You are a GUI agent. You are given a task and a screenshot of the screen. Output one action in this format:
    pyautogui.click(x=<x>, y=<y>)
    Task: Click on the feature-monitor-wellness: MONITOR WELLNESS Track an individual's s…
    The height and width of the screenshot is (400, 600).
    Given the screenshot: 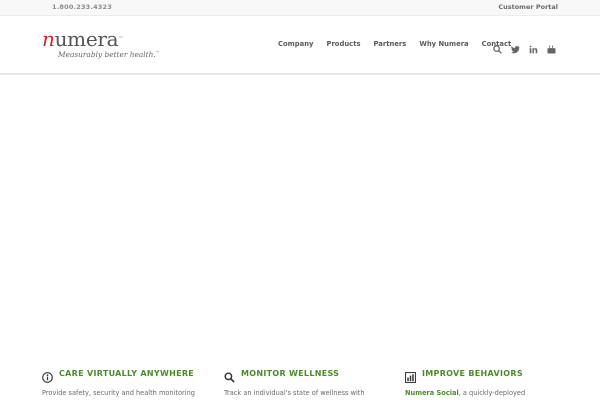 What is the action you would take?
    pyautogui.click(x=311, y=382)
    